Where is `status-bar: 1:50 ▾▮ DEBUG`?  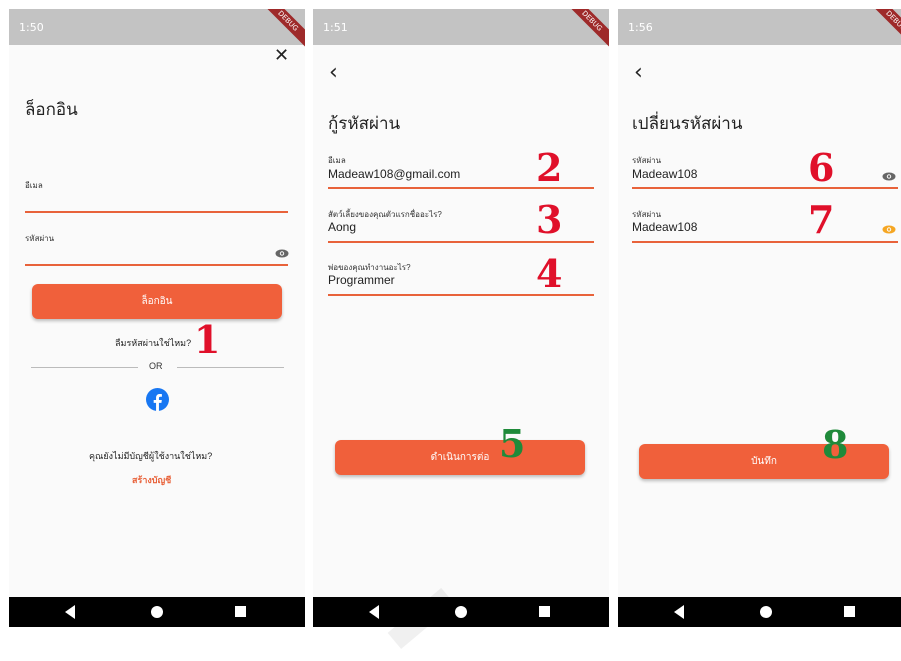 status-bar: 1:50 ▾▮ DEBUG is located at coordinates (157, 29).